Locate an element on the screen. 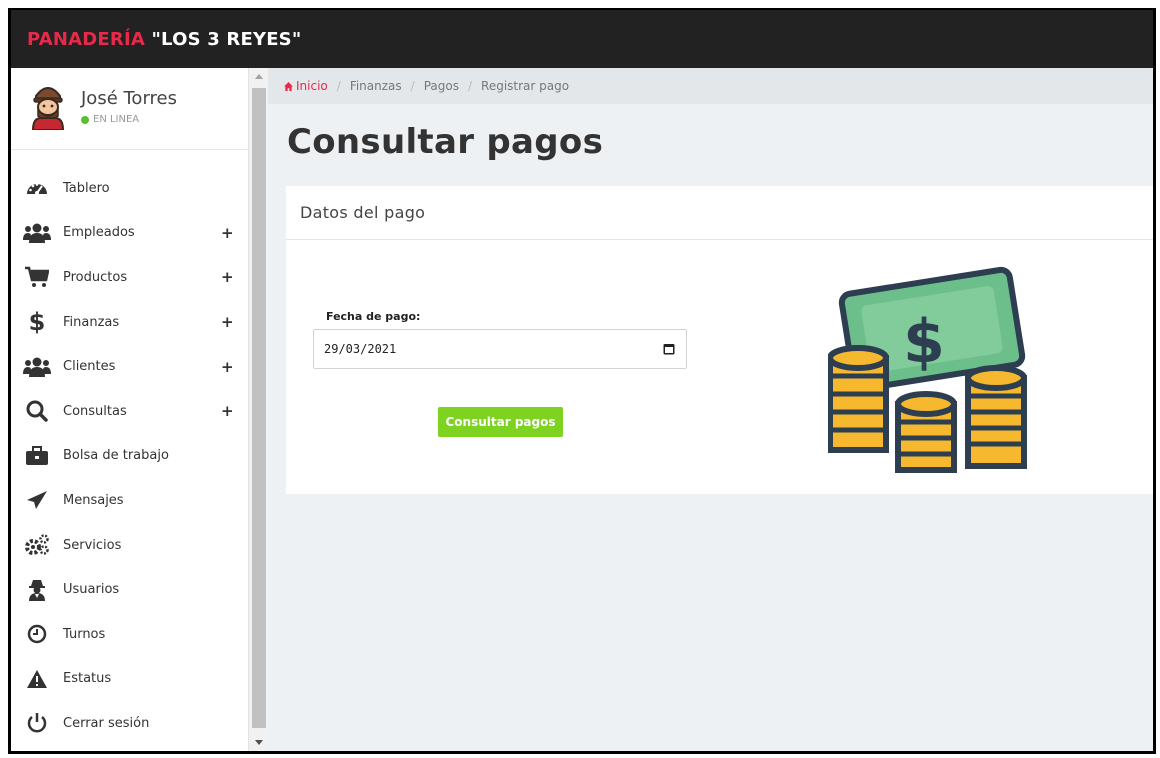  breadcrumb-home: Inicio is located at coordinates (306, 86).